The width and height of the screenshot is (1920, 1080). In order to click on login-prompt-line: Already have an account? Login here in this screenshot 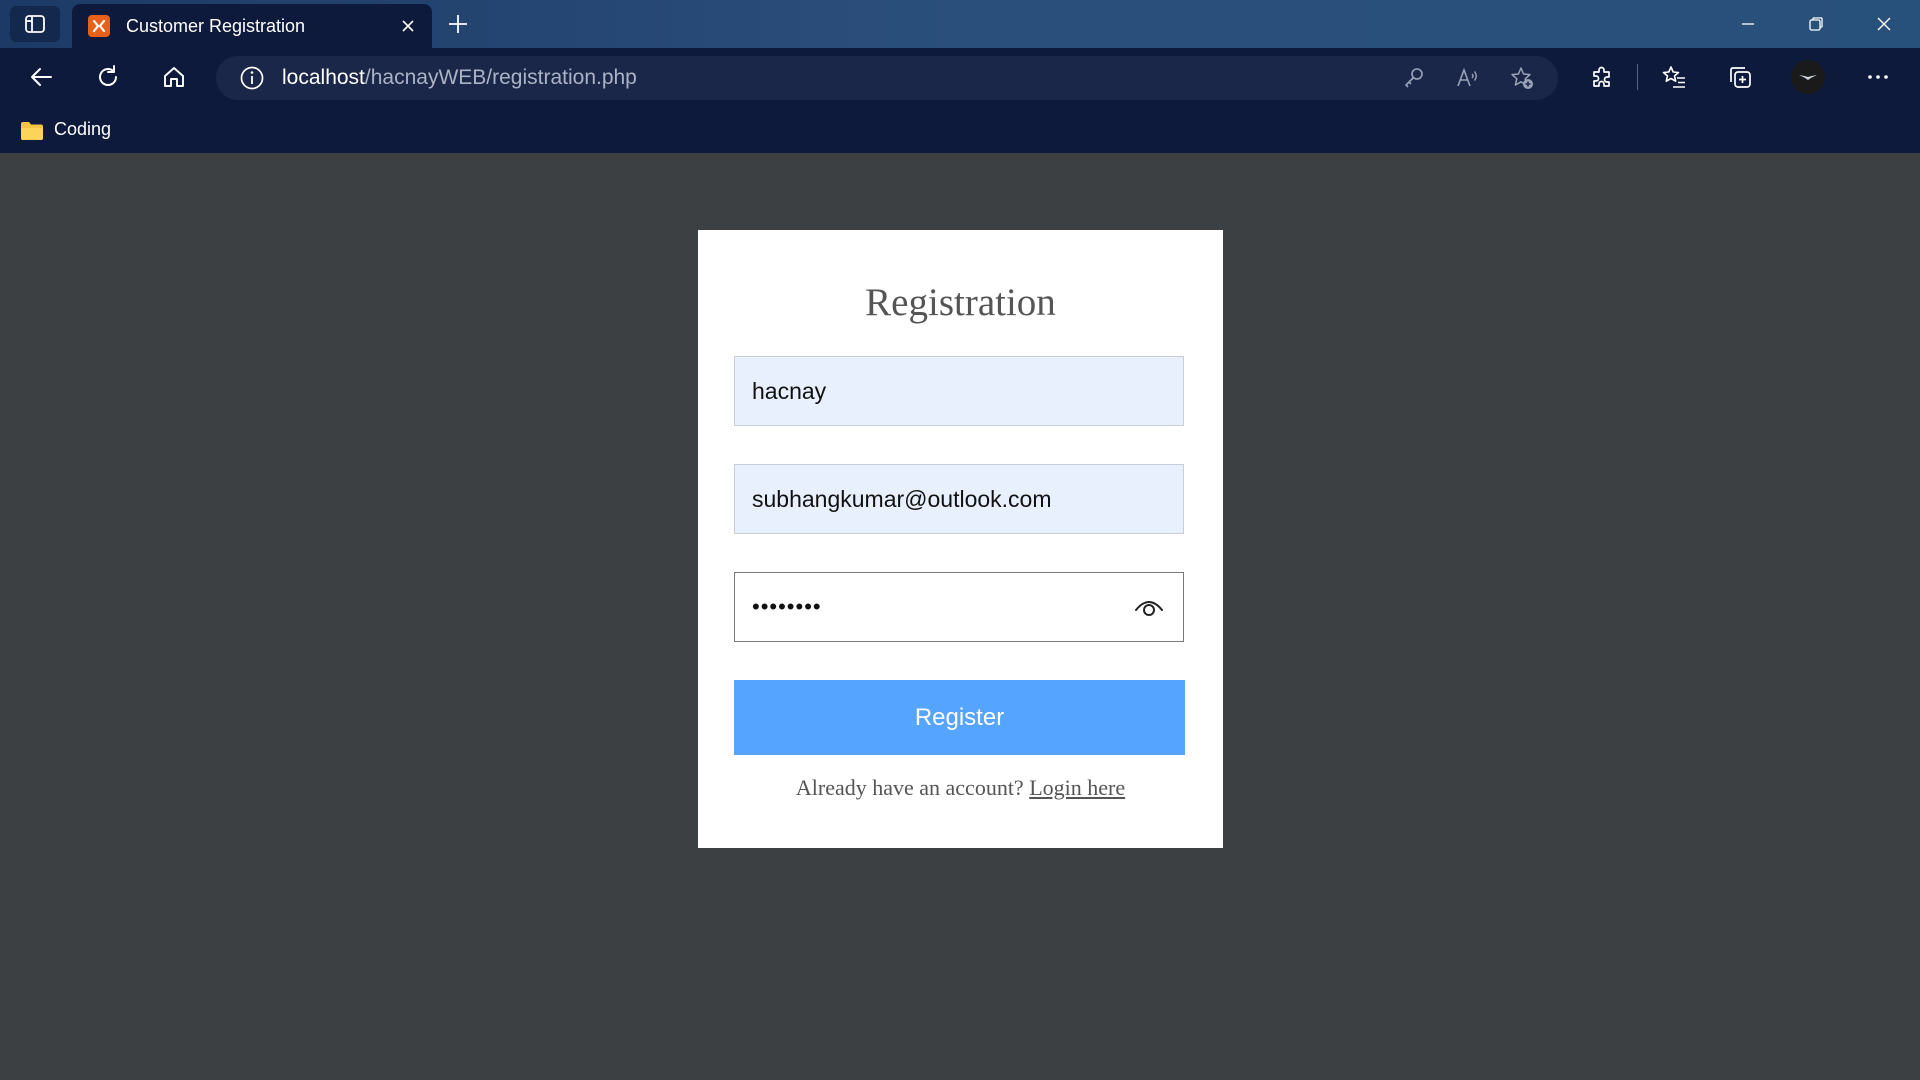, I will do `click(960, 788)`.